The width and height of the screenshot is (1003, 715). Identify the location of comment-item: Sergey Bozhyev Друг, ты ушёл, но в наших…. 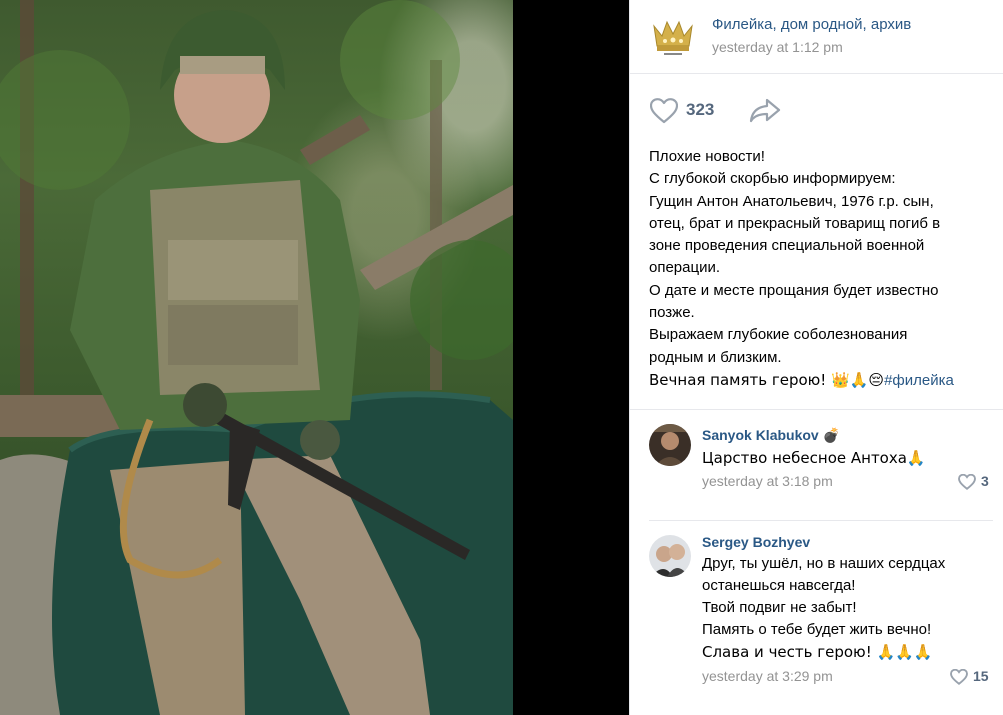
(816, 618).